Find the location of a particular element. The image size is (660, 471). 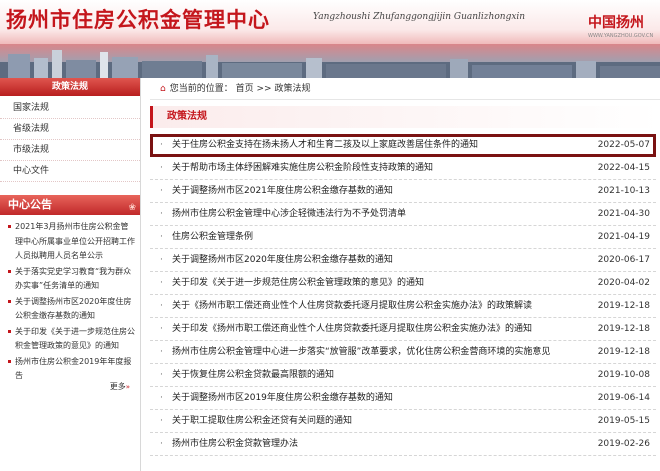

list-item: · 扬州市住房公积金管理中心涉企轻微违法行为不予处罚清单 2021-04-30 is located at coordinates (403, 214).